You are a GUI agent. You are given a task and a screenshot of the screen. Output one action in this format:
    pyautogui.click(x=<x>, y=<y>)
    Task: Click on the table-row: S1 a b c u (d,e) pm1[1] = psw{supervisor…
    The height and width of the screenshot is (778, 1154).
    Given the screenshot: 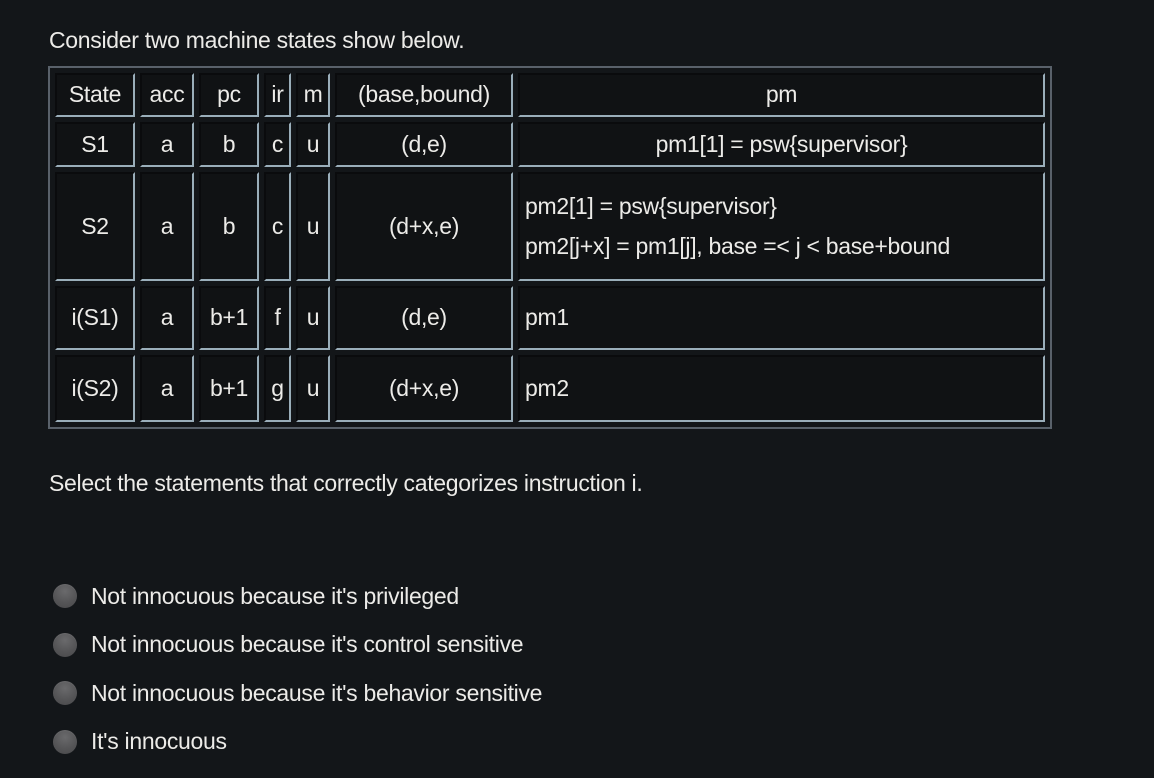 What is the action you would take?
    pyautogui.click(x=550, y=144)
    